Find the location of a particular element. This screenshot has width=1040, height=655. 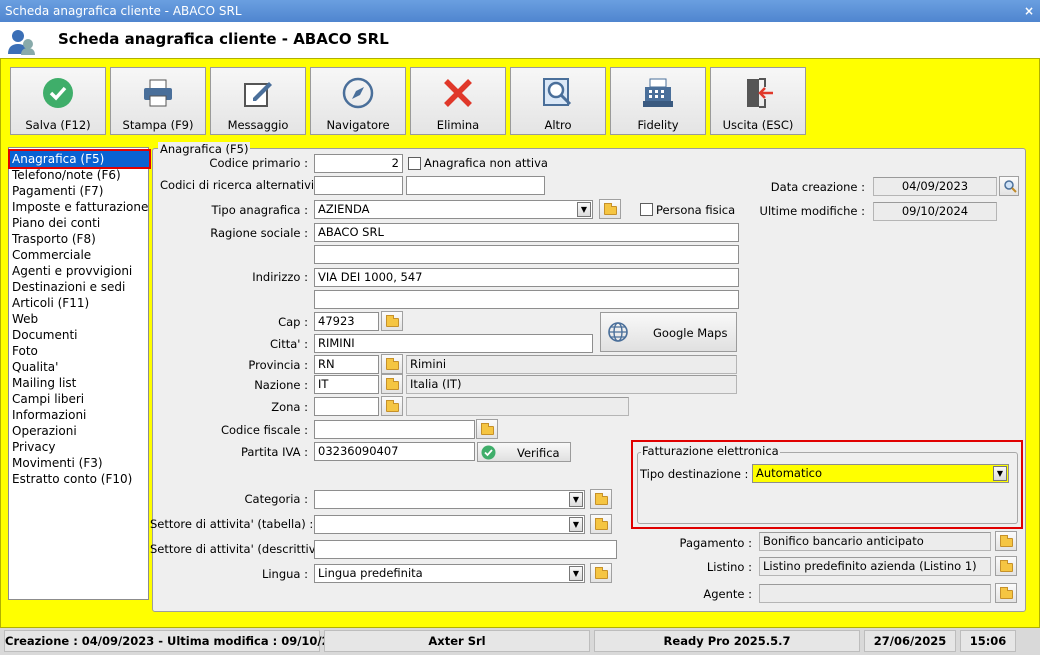

nav-item-piano-conti: Piano dei conti is located at coordinates (56, 223).